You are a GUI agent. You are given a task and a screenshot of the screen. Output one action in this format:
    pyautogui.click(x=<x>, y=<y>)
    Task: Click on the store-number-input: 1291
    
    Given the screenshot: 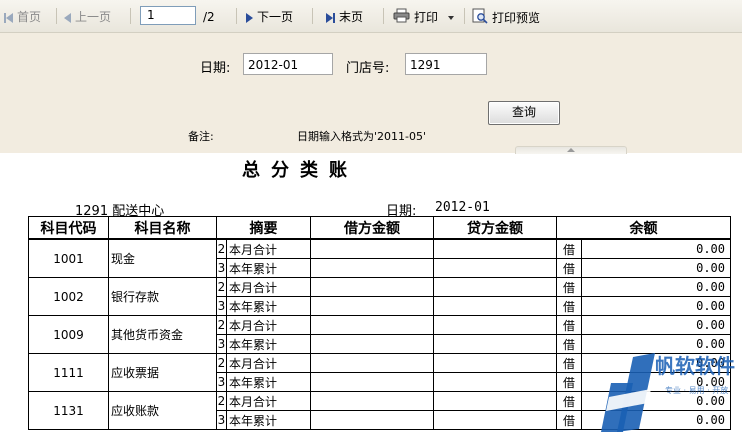 What is the action you would take?
    pyautogui.click(x=446, y=64)
    